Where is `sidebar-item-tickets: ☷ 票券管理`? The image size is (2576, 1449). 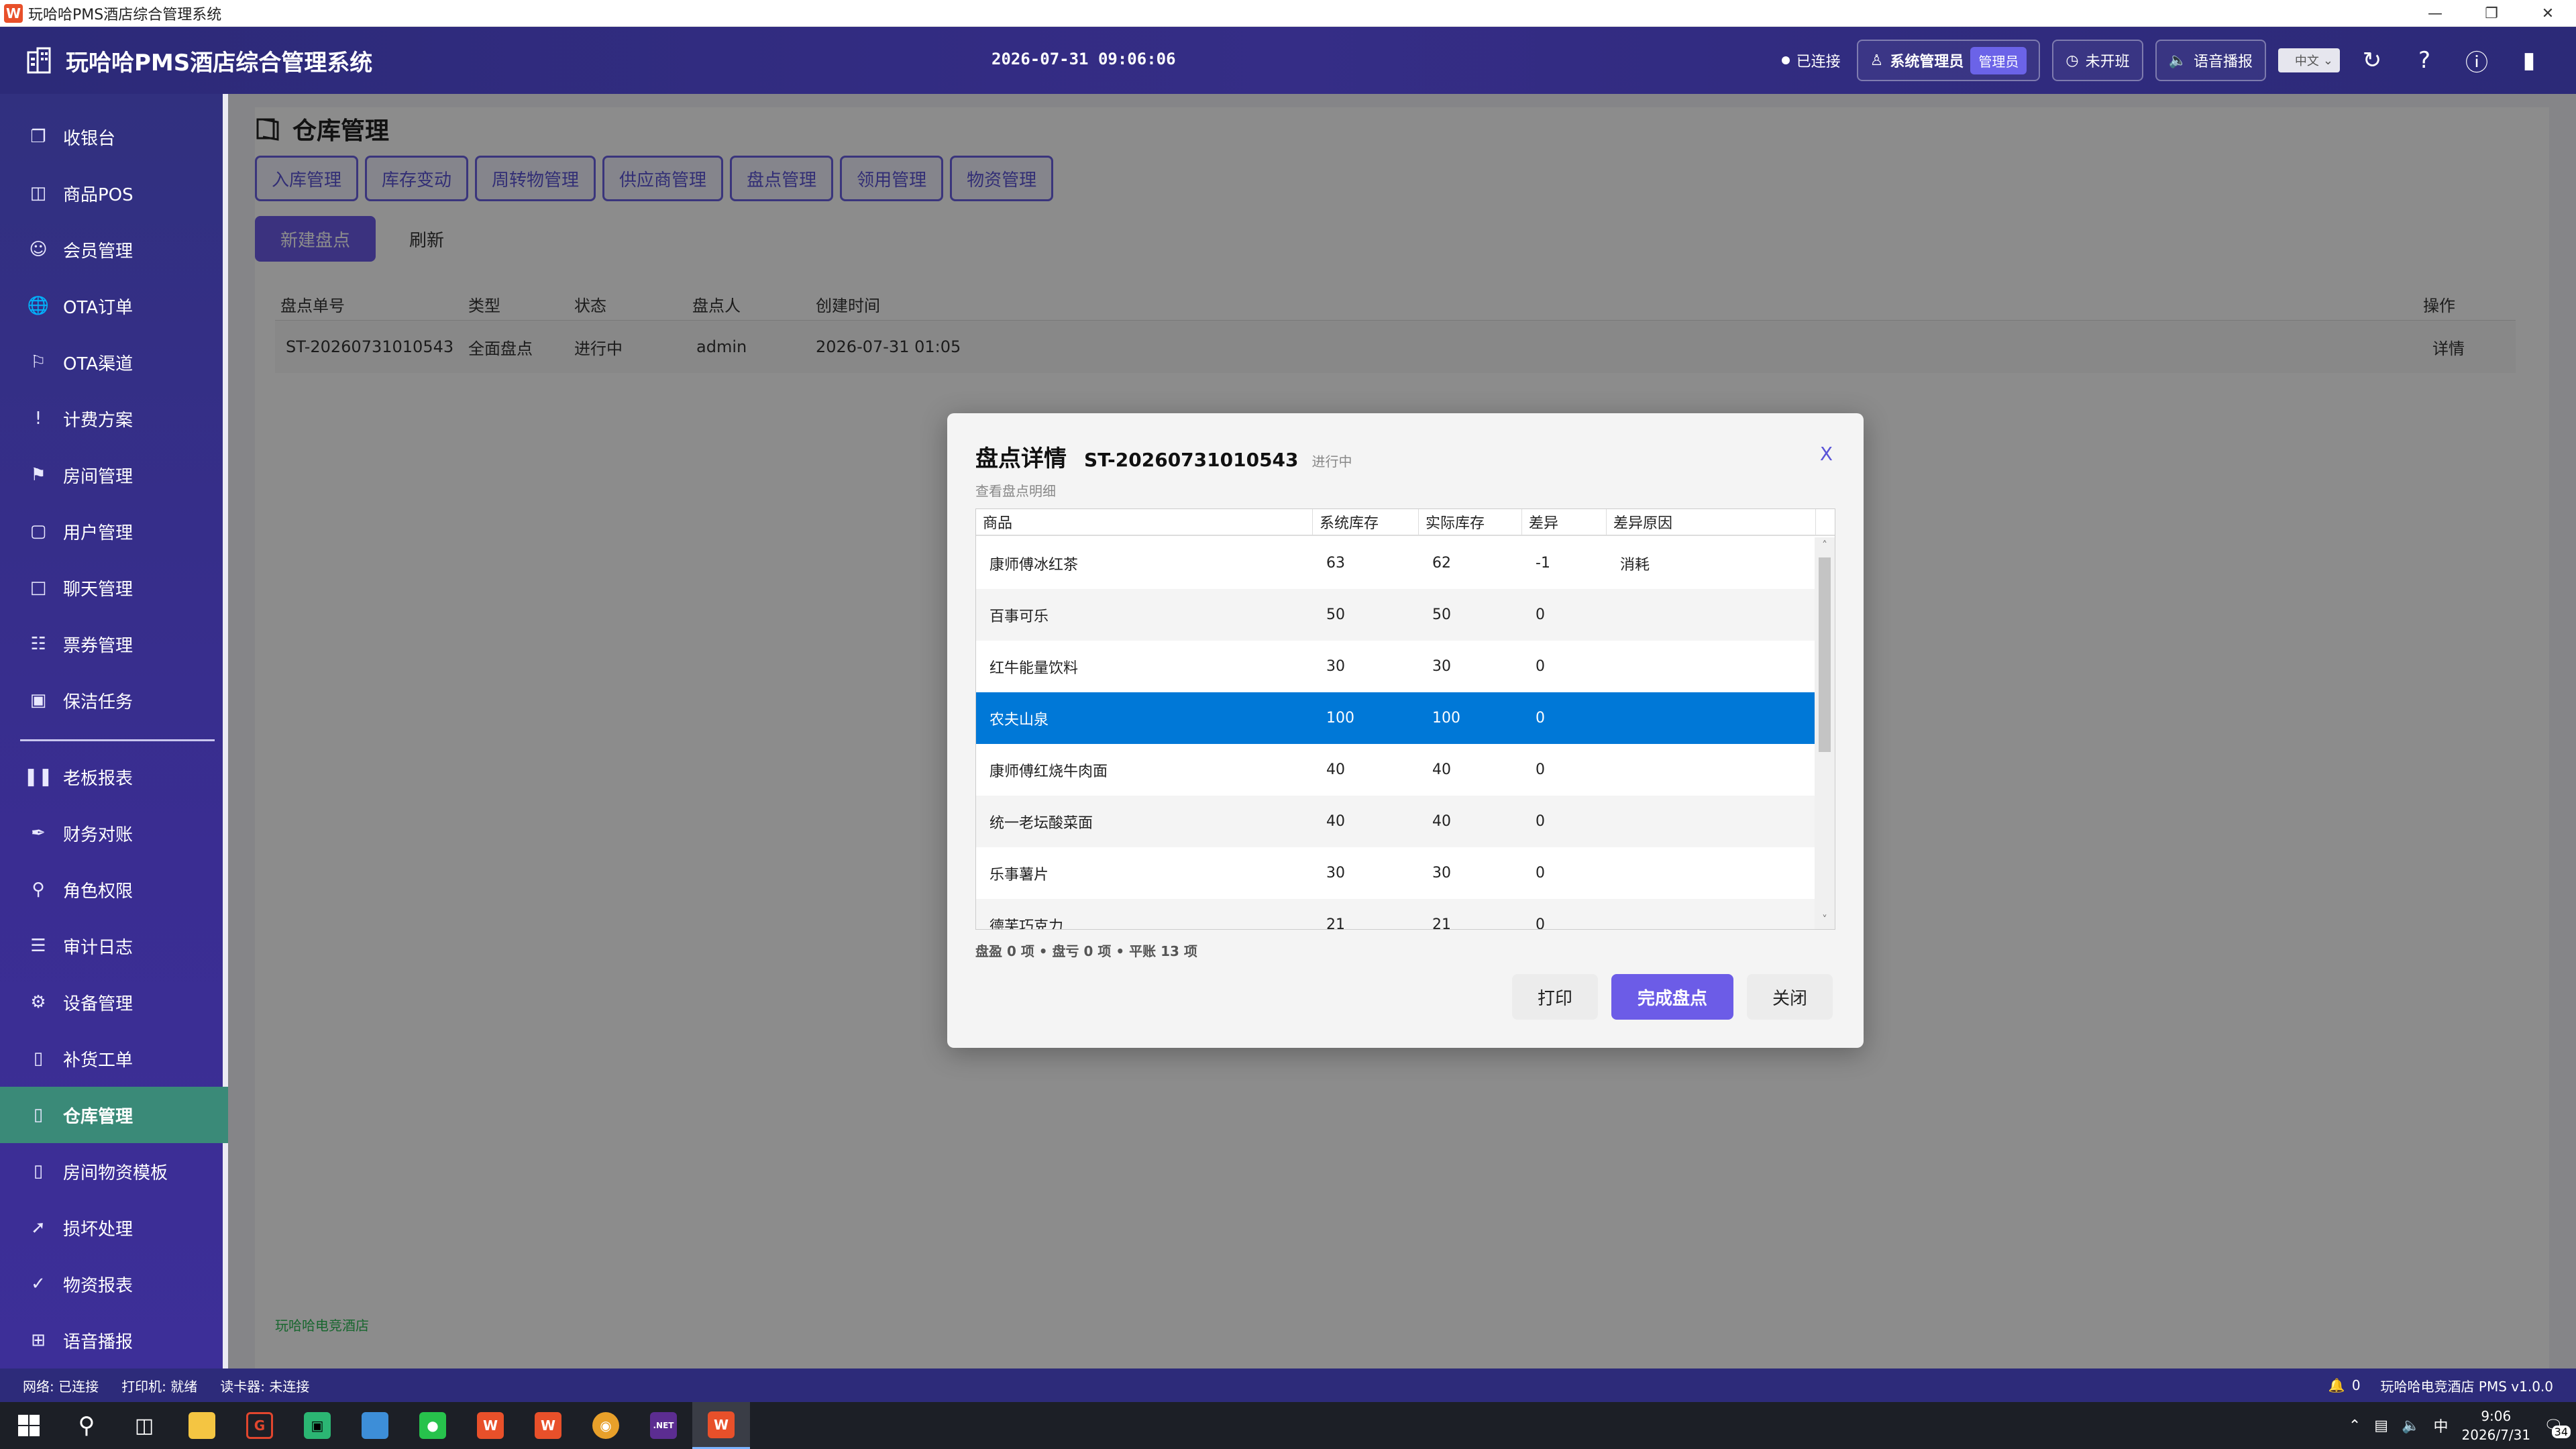 sidebar-item-tickets: ☷ 票券管理 is located at coordinates (114, 644).